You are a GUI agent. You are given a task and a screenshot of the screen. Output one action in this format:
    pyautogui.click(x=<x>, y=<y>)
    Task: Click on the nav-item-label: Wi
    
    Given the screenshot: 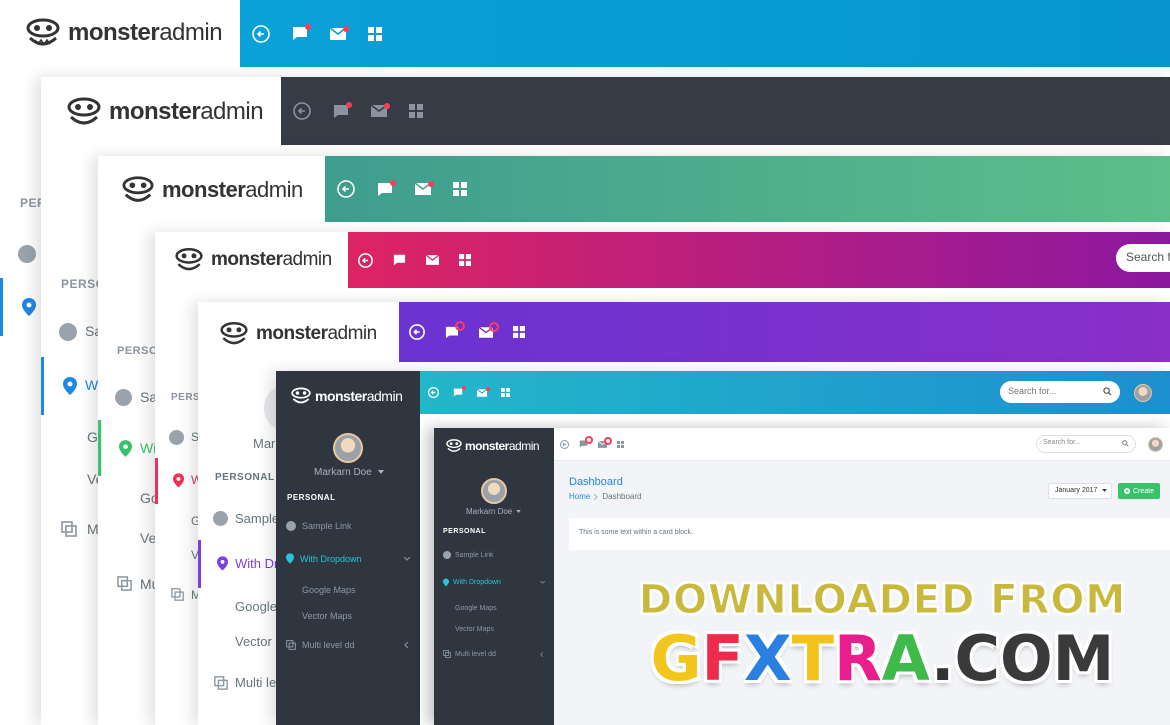 What is the action you would take?
    pyautogui.click(x=148, y=448)
    